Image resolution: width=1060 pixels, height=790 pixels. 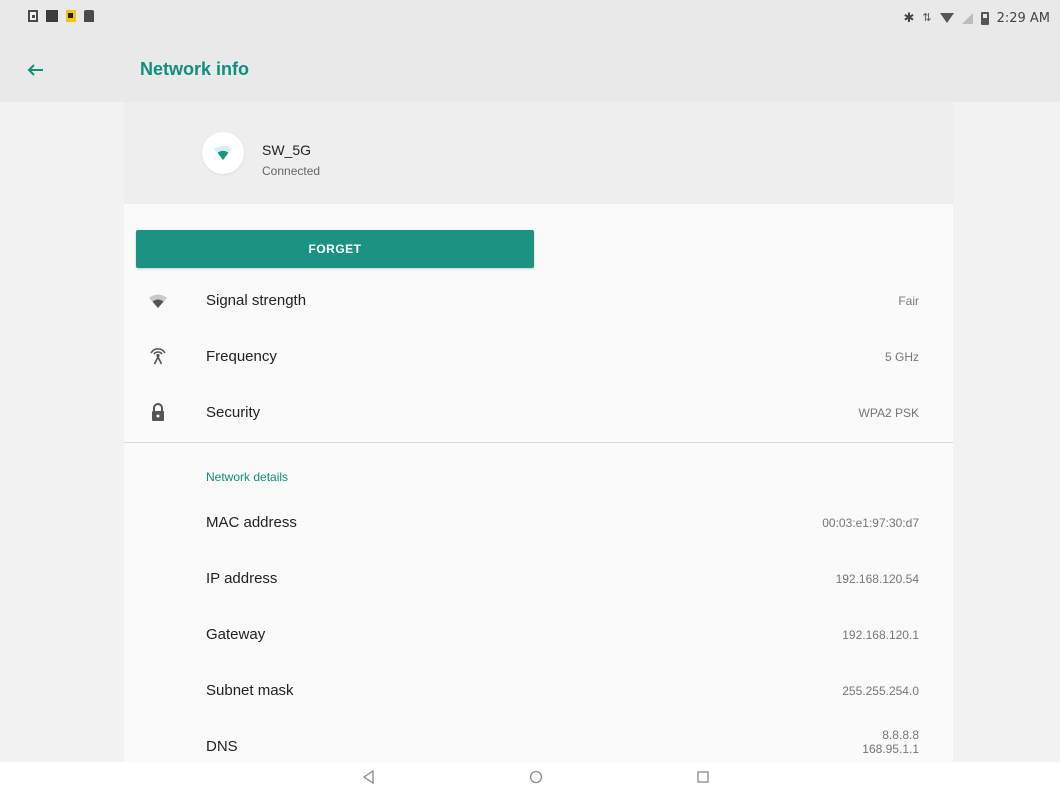 What do you see at coordinates (538, 153) in the screenshot?
I see `network-header: SW_5G Connected` at bounding box center [538, 153].